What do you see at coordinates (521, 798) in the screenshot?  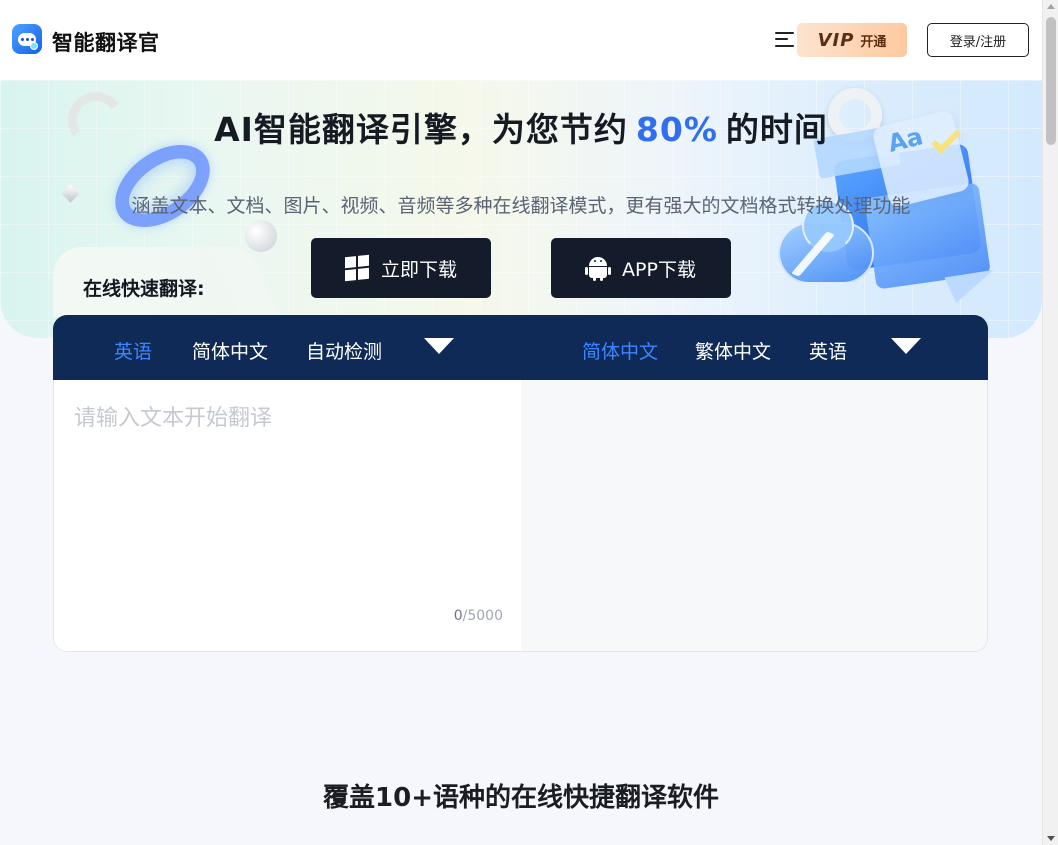 I see `section-title: 覆盖10+语种的在线快捷翻译软件` at bounding box center [521, 798].